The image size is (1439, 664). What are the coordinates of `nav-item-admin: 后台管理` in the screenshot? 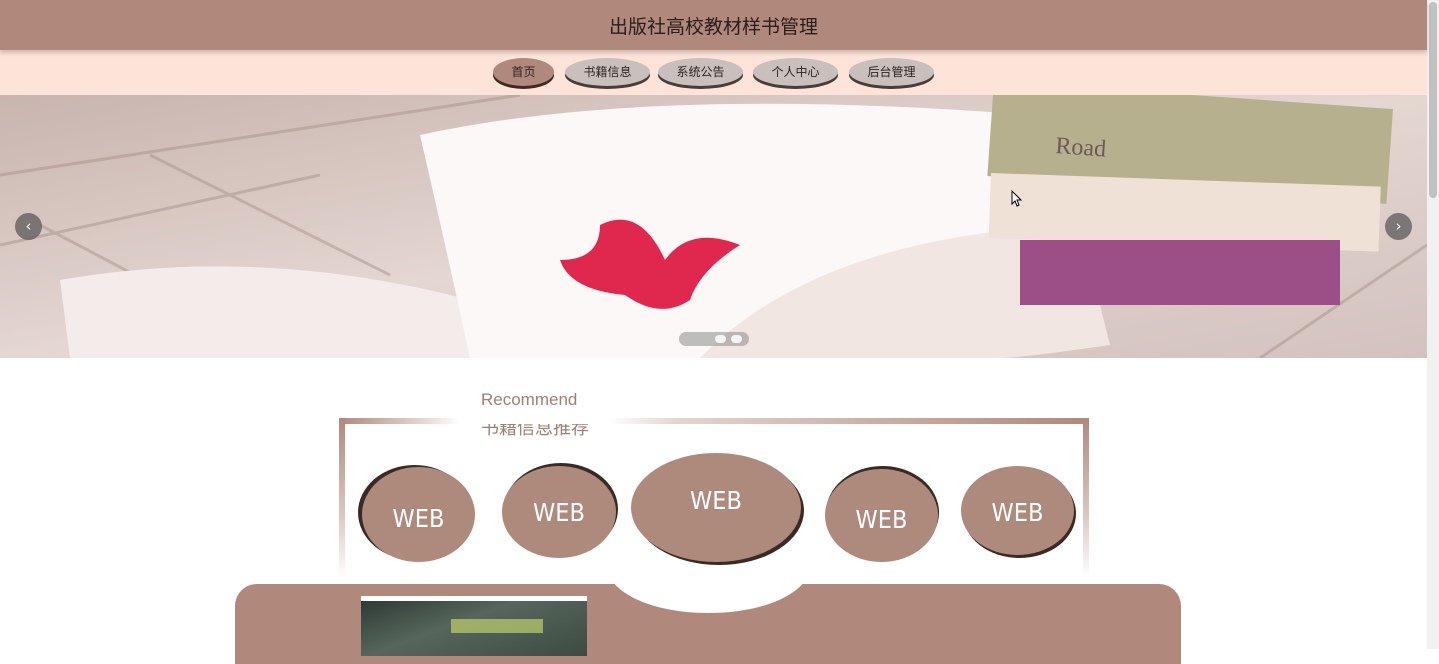 It's located at (891, 72).